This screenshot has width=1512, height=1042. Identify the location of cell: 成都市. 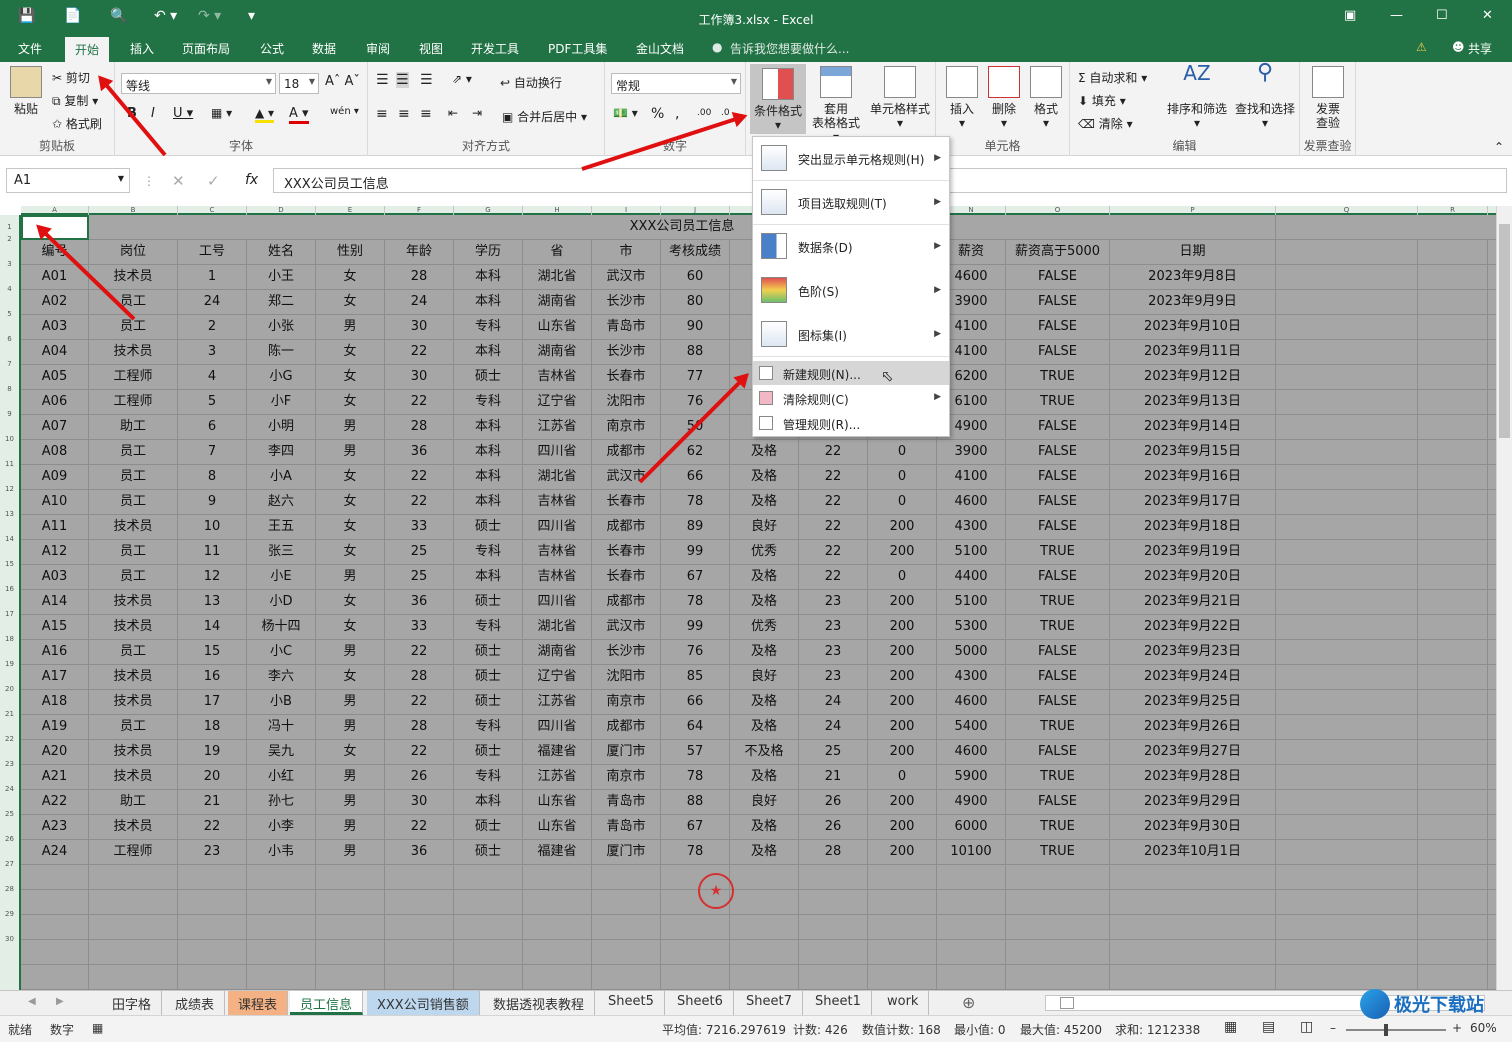
(626, 527).